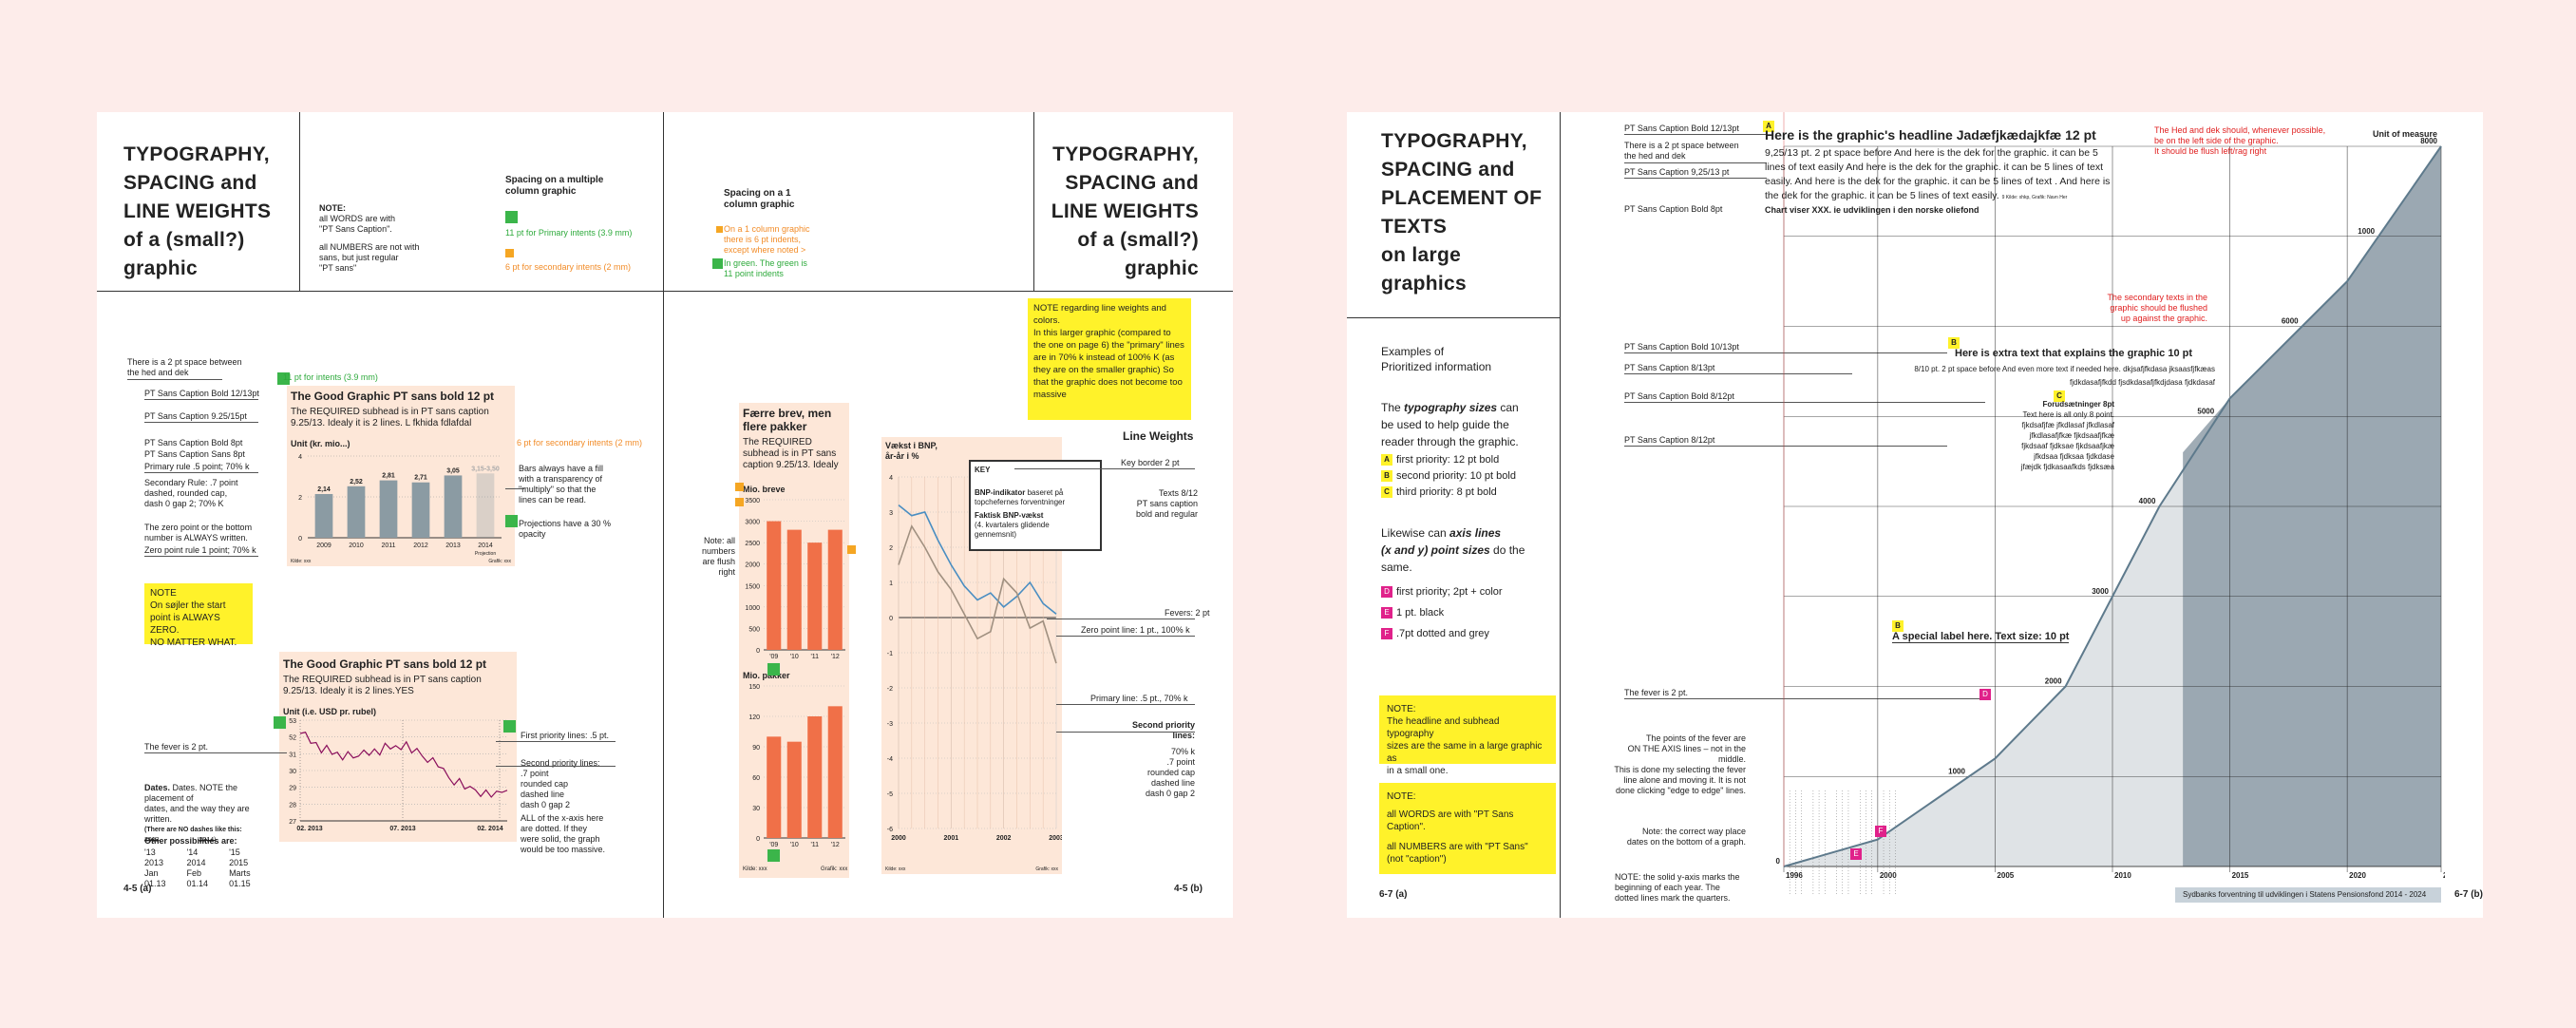 The width and height of the screenshot is (2576, 1028). What do you see at coordinates (485, 469) in the screenshot?
I see `value-label: 3,15-3,50` at bounding box center [485, 469].